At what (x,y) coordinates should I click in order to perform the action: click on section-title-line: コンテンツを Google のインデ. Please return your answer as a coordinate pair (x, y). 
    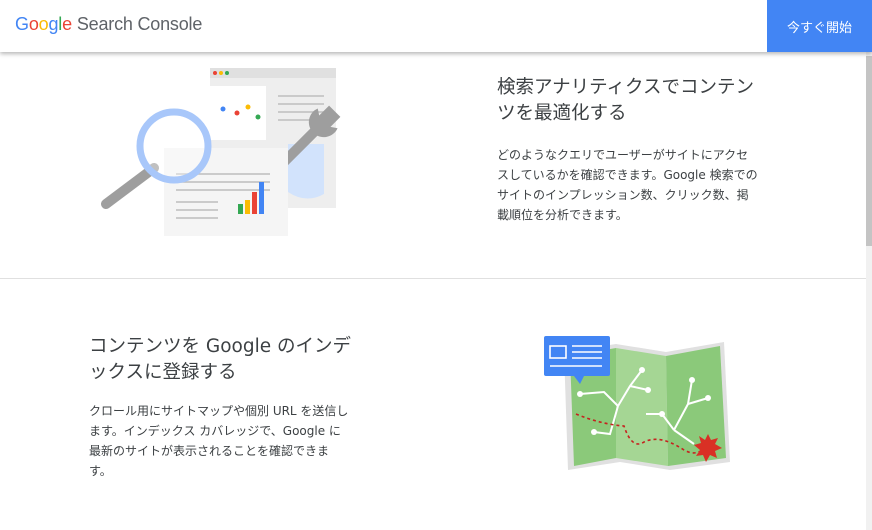
    Looking at the image, I should click on (220, 346).